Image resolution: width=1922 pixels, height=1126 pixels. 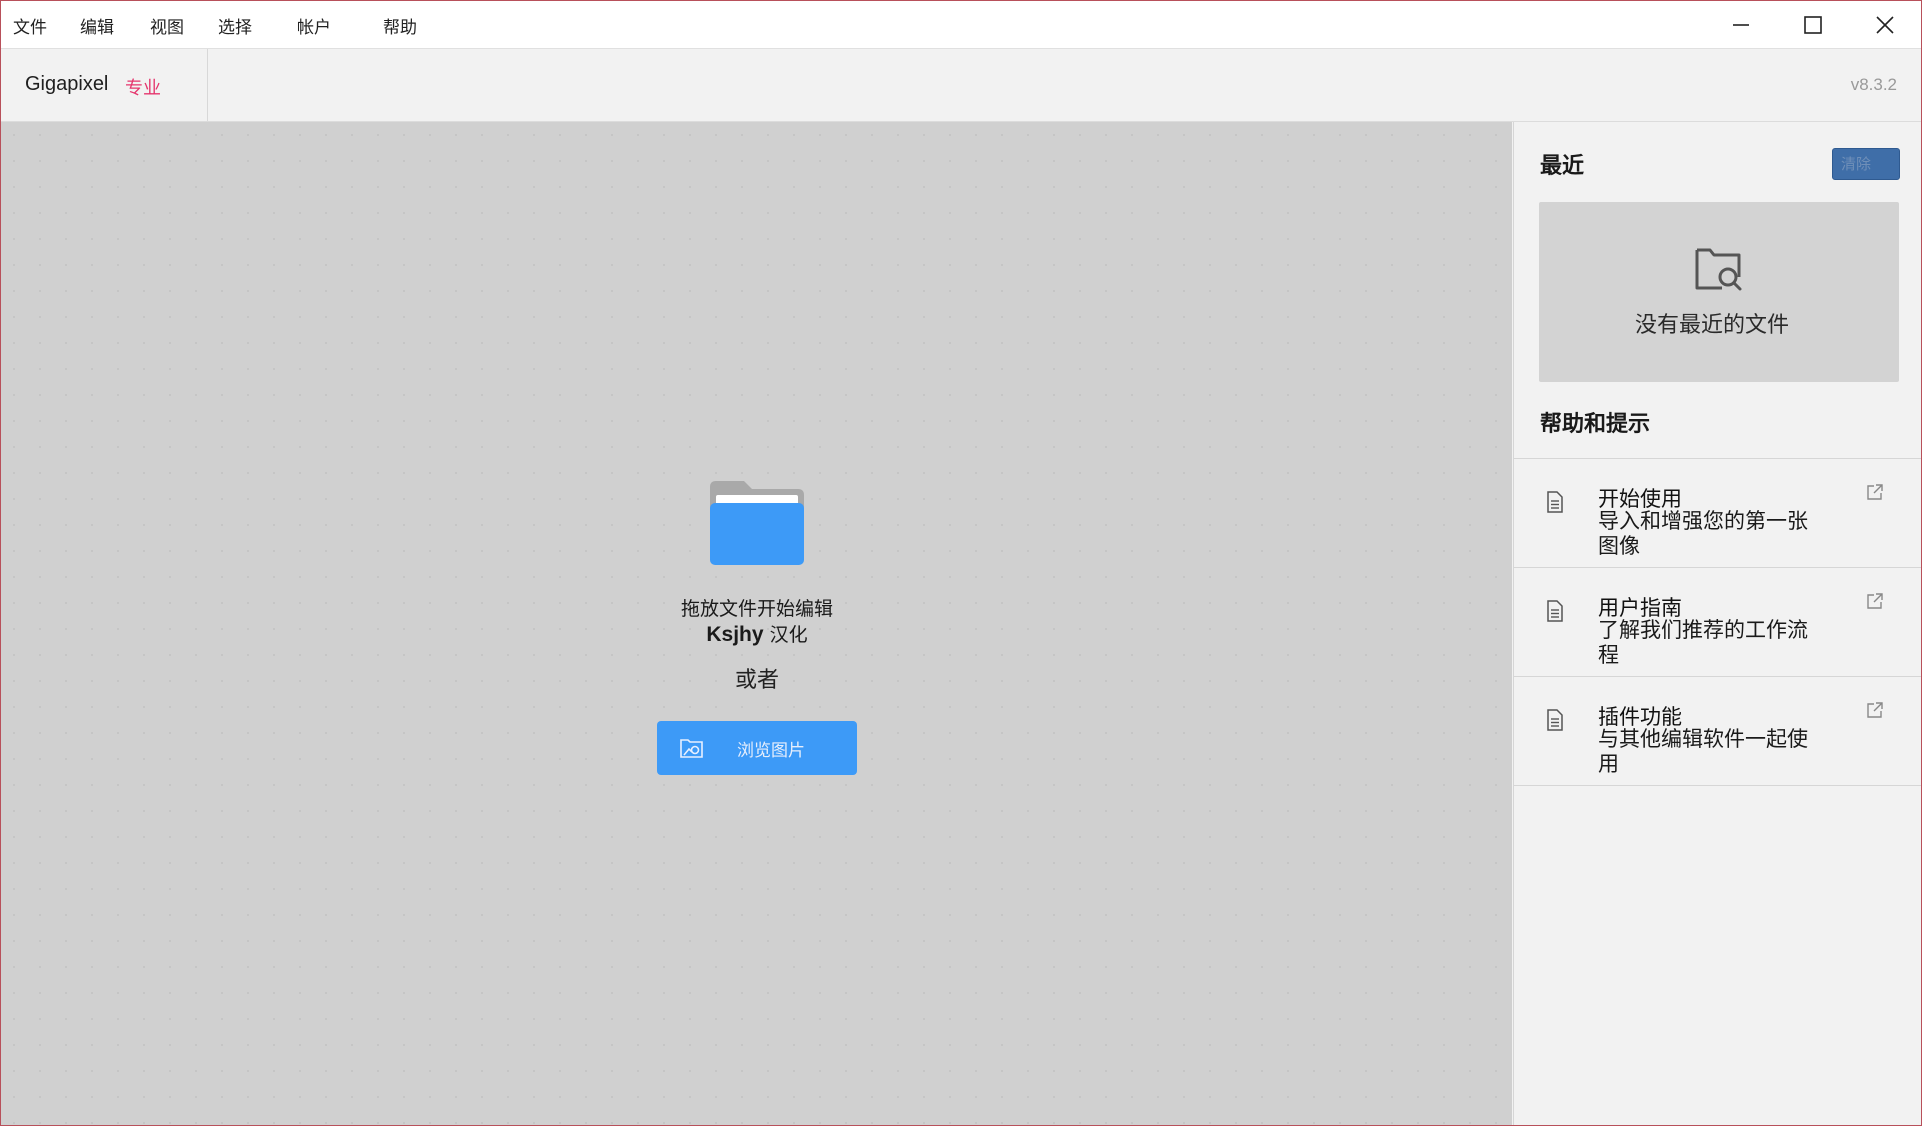 What do you see at coordinates (1718, 269) in the screenshot?
I see `folder-search-icon` at bounding box center [1718, 269].